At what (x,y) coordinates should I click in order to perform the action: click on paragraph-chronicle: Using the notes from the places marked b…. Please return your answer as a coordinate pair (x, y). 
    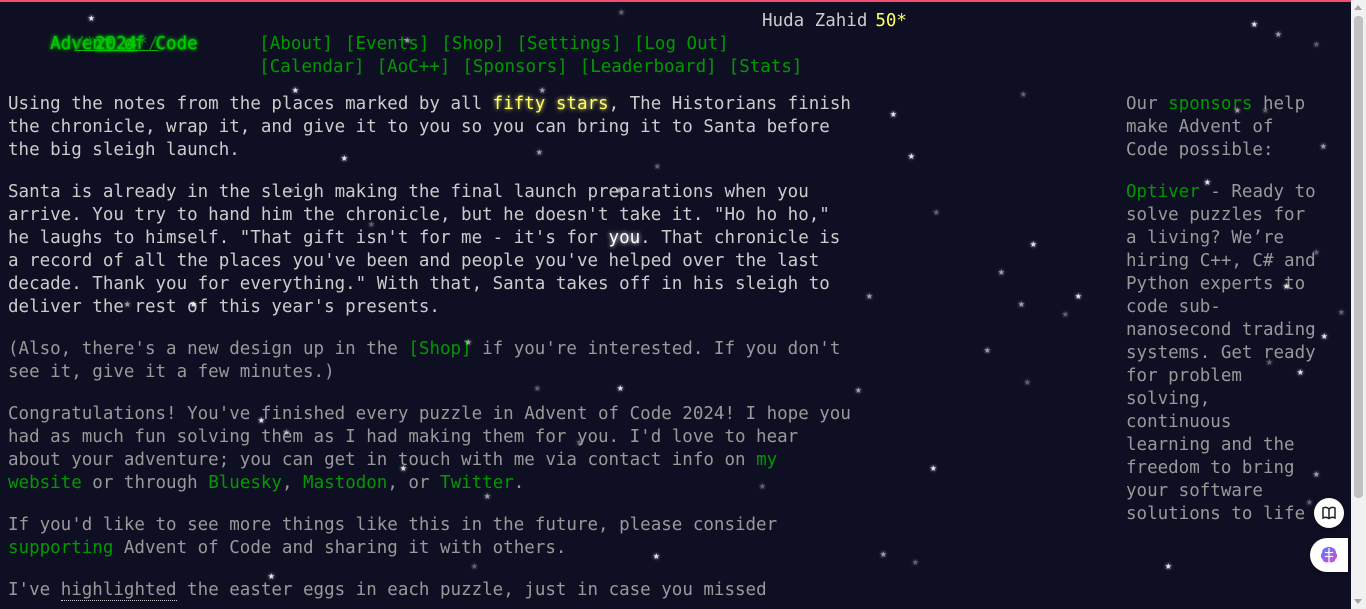
    Looking at the image, I should click on (433, 127).